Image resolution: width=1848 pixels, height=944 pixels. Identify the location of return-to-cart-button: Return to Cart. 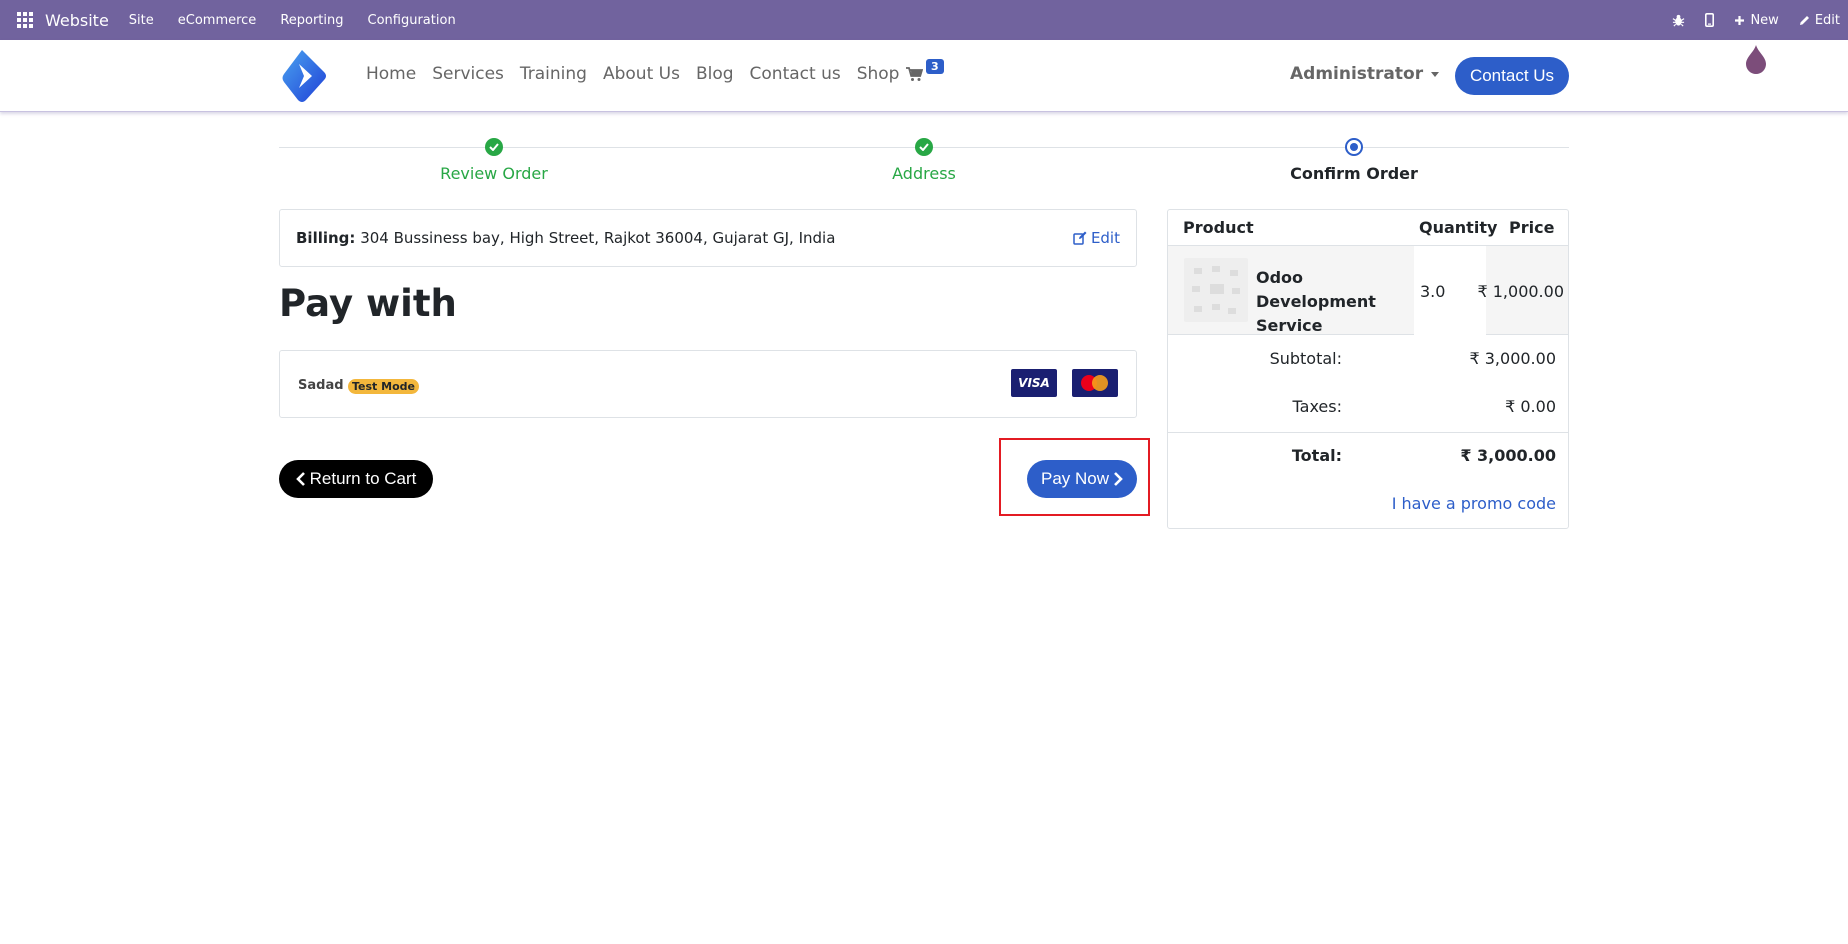
(356, 479).